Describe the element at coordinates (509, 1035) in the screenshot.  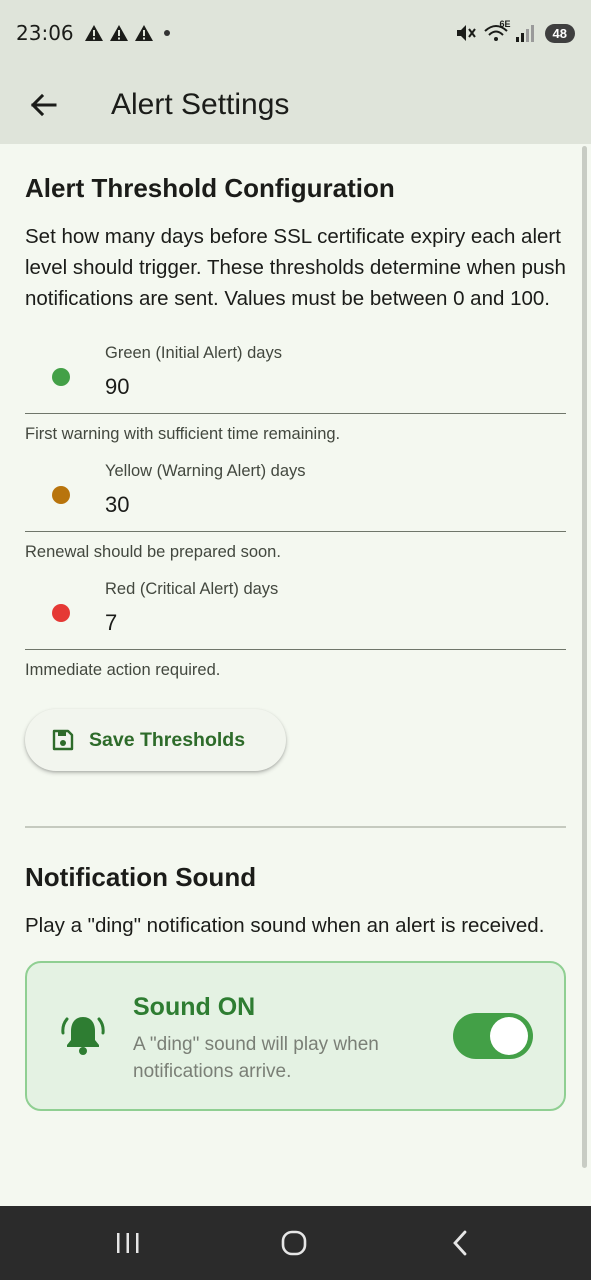
I see `toggle-knob` at that location.